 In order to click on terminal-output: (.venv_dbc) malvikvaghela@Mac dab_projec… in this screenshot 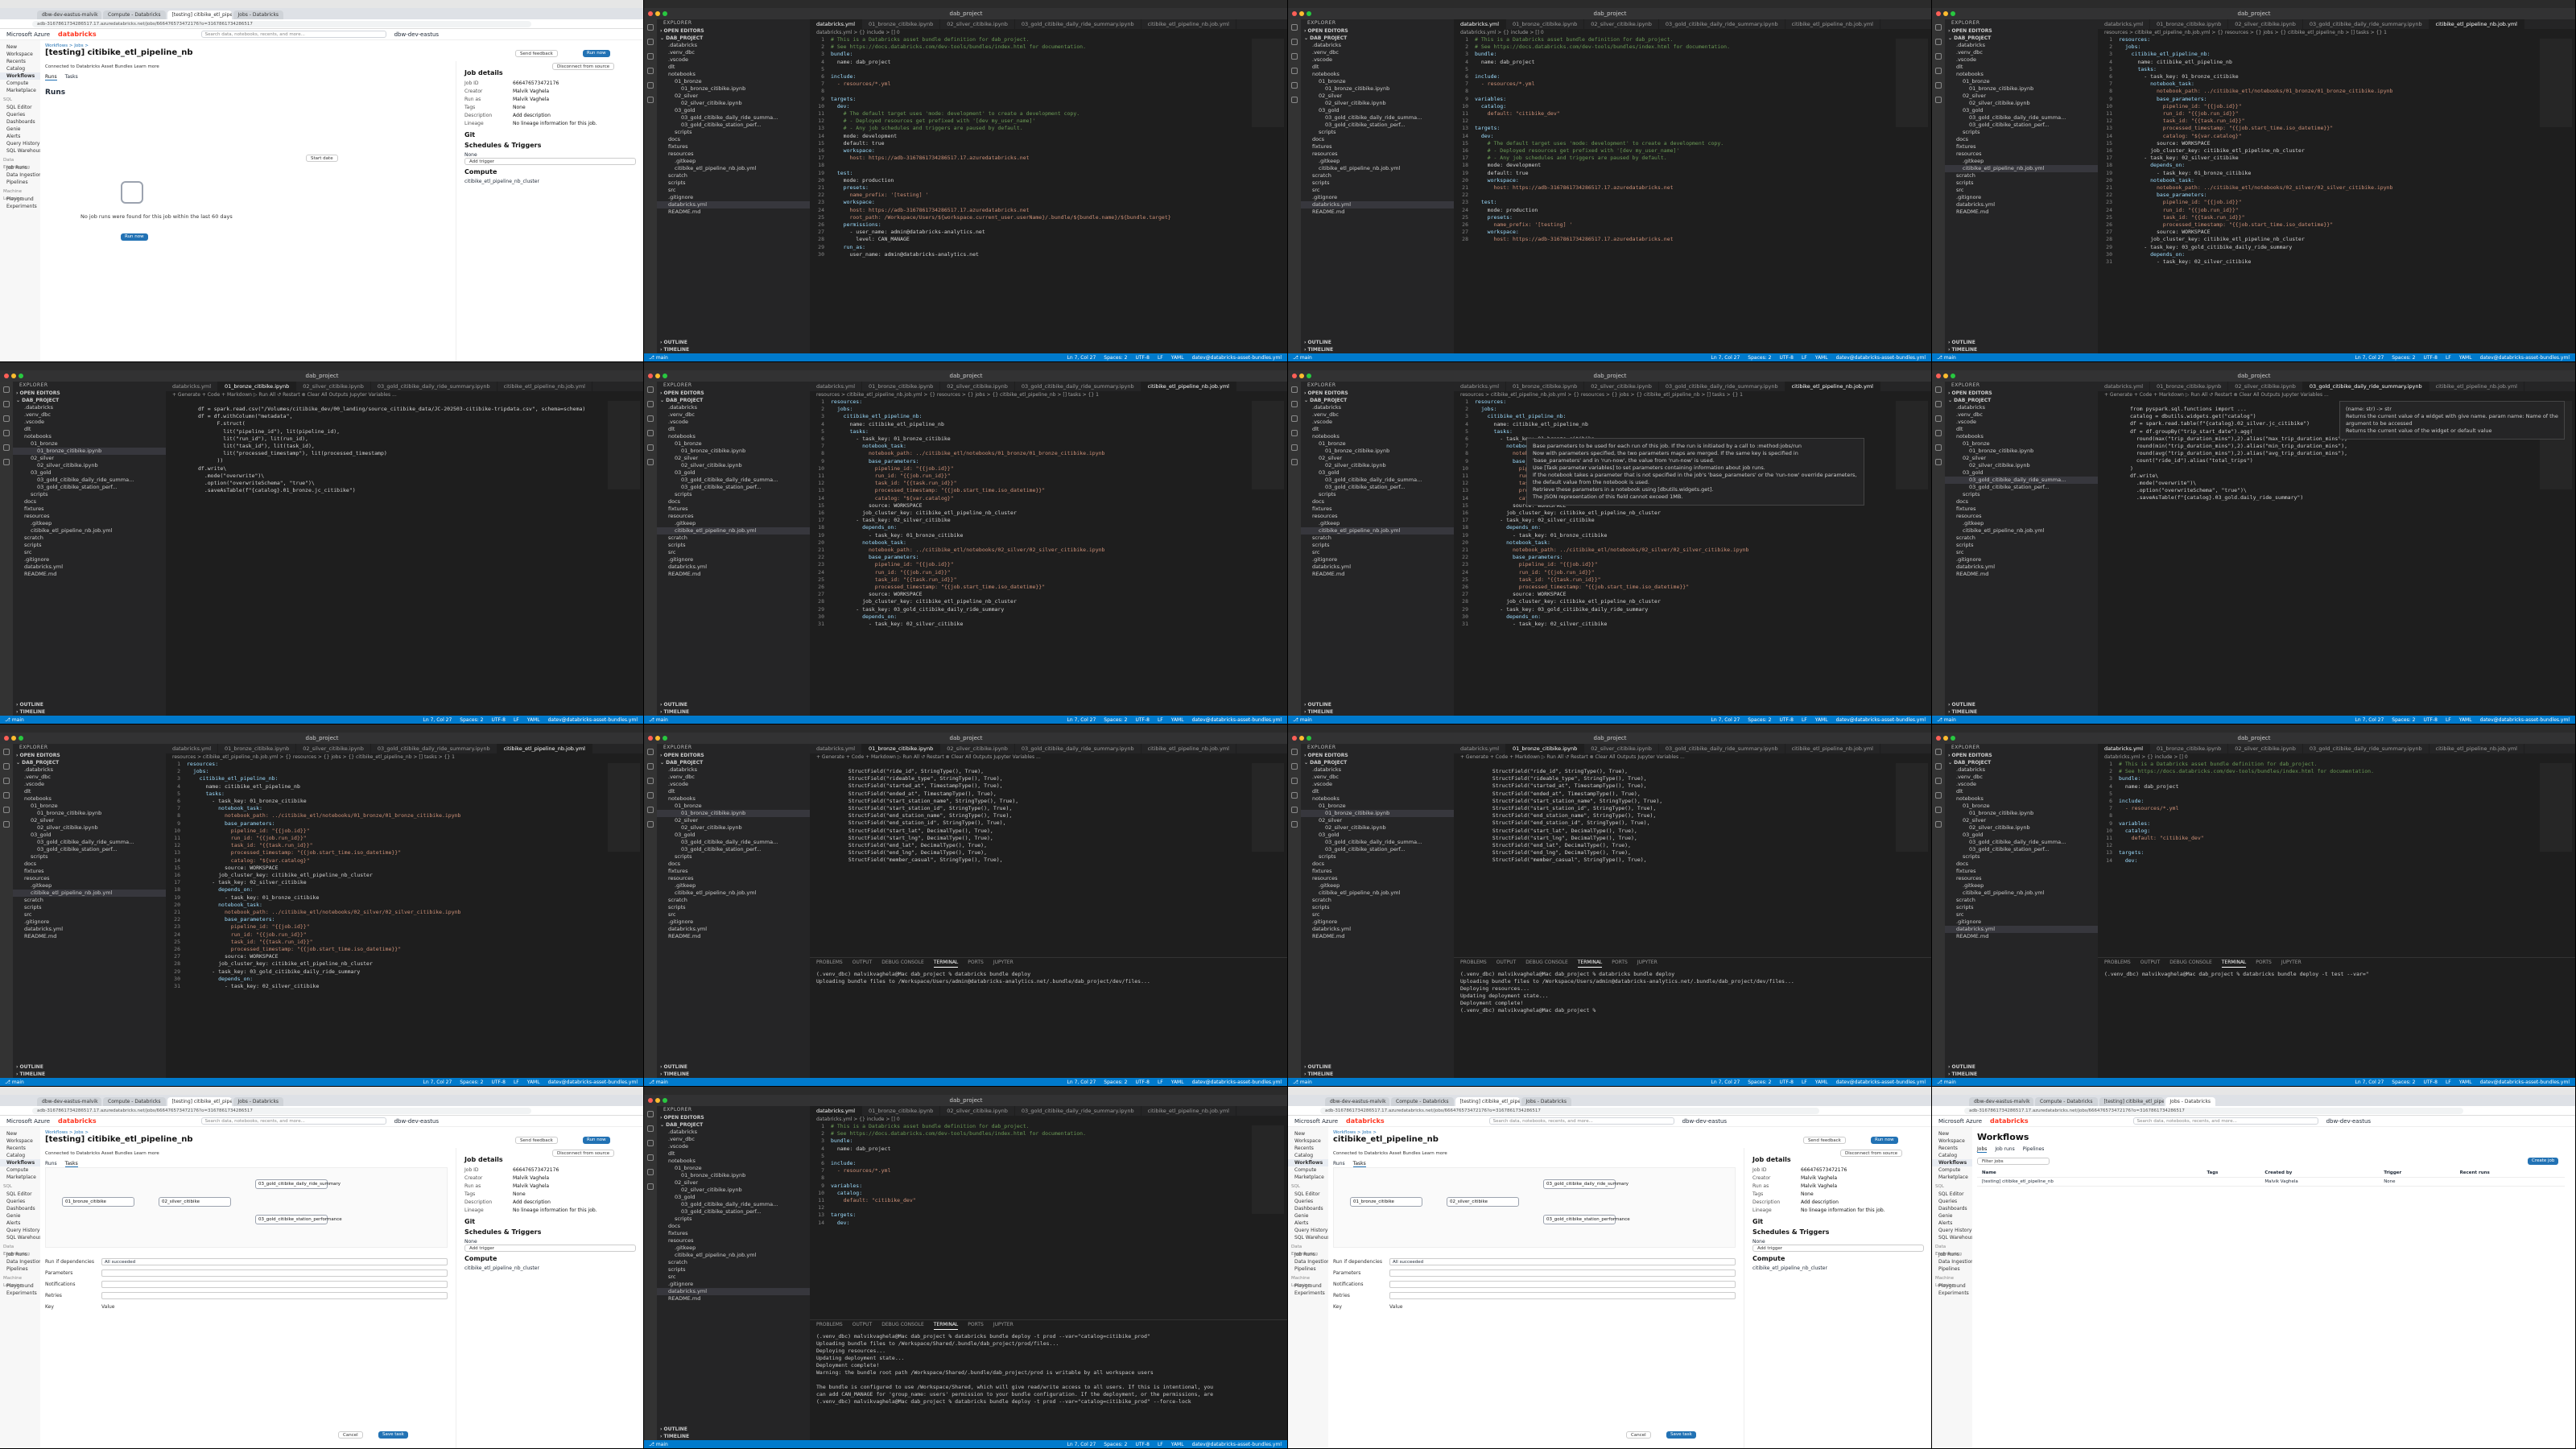, I will do `click(1048, 1369)`.